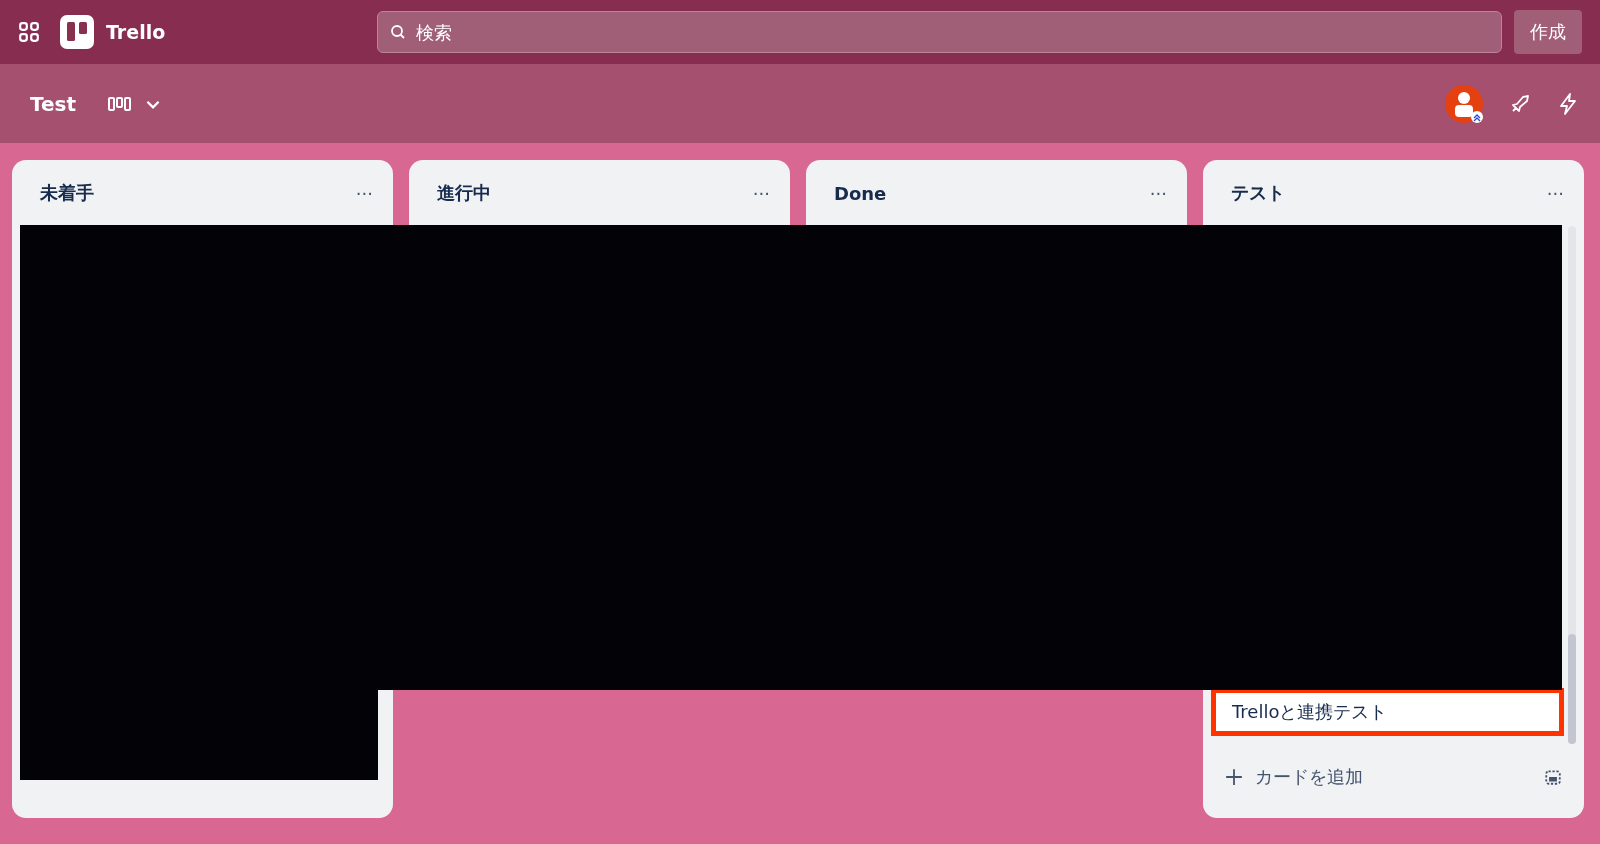  Describe the element at coordinates (1258, 193) in the screenshot. I see `list-title: テスト` at that location.